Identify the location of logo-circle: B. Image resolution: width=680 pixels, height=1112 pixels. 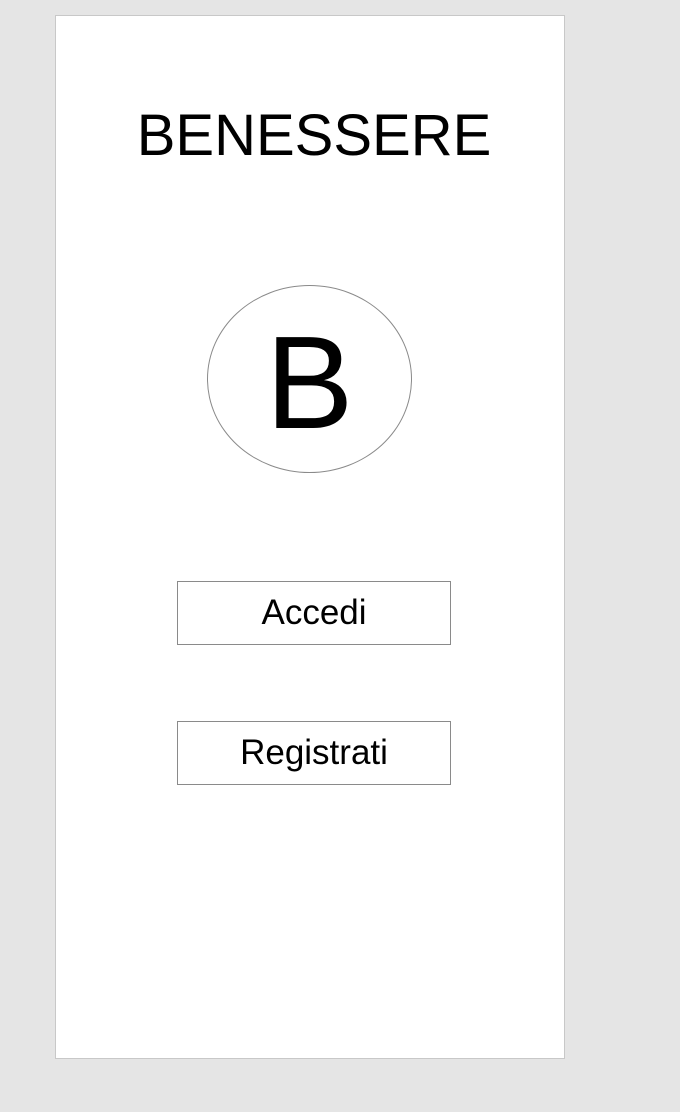
(309, 379).